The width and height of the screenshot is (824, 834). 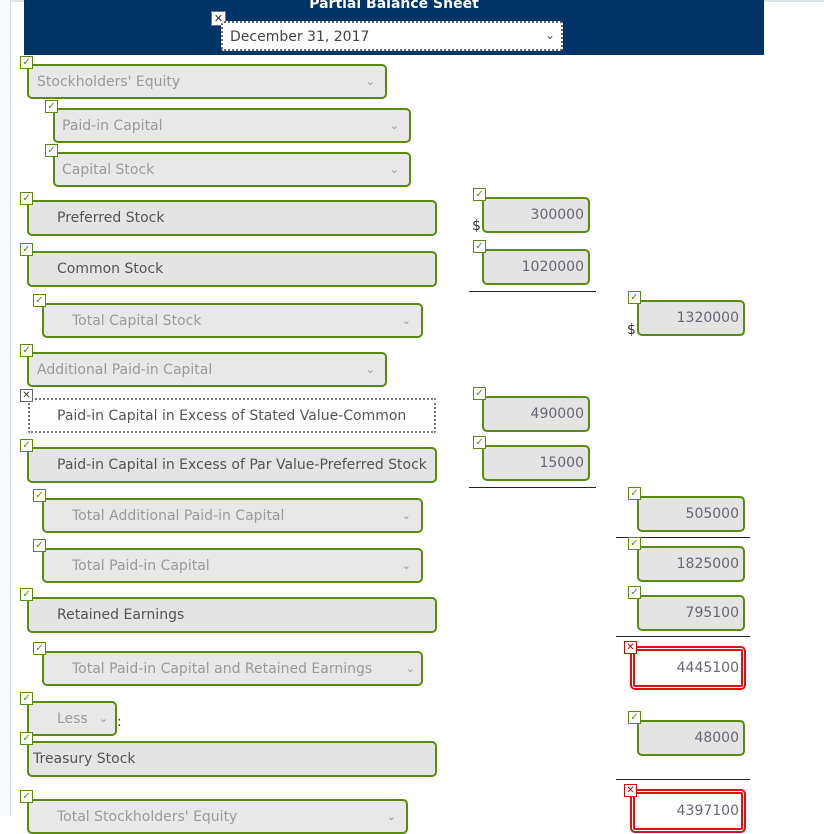 What do you see at coordinates (232, 565) in the screenshot?
I see `total-paid-in-capital-select: Total Paid-in Capital ⌄` at bounding box center [232, 565].